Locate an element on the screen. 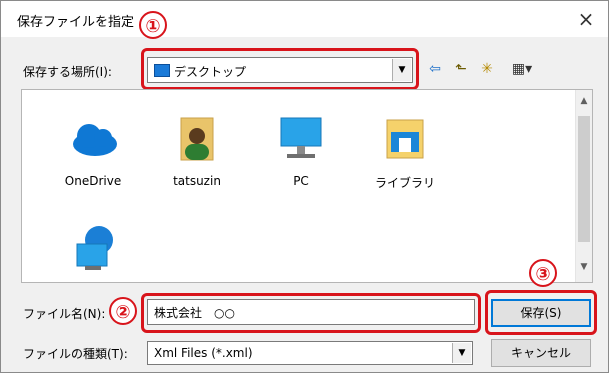 This screenshot has width=609, height=373. view-menu-icon: ▦▾ is located at coordinates (522, 69).